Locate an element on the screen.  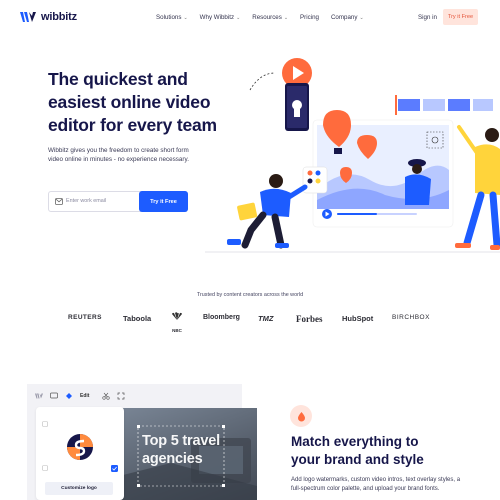
birchbox-logo: BIRCHBOX is located at coordinates (411, 317).